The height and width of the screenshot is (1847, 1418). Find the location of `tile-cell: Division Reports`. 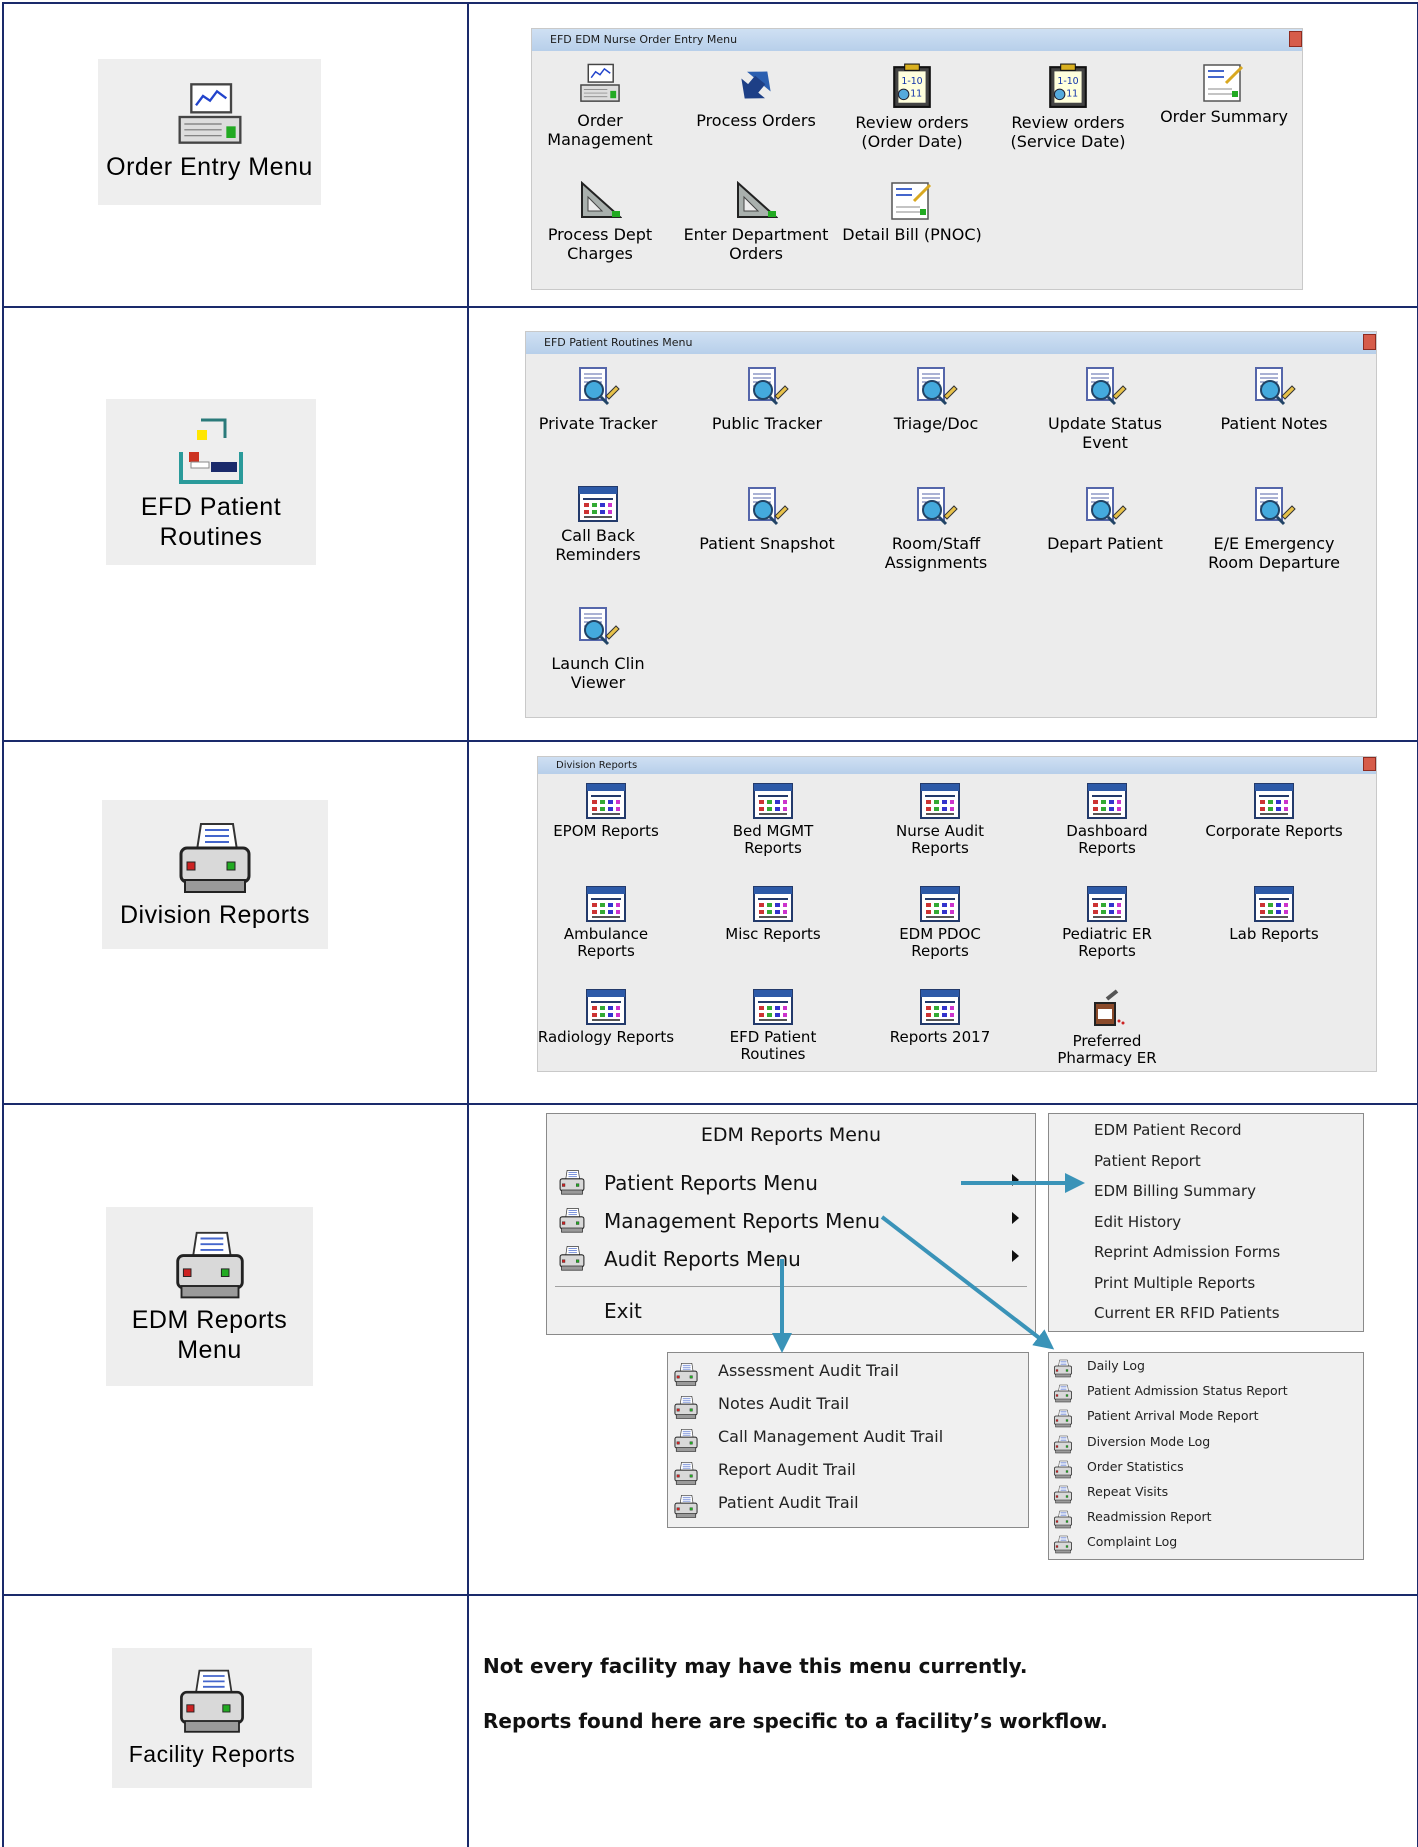

tile-cell: Division Reports is located at coordinates (235, 922).